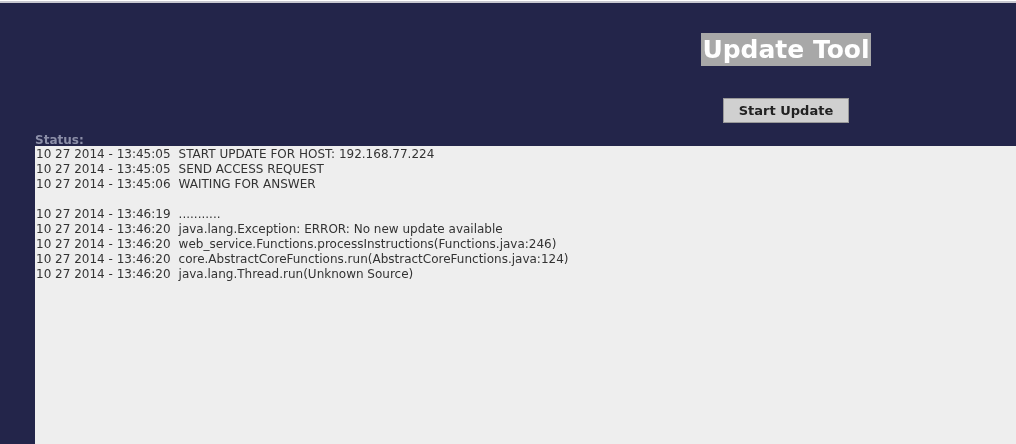  Describe the element at coordinates (786, 110) in the screenshot. I see `start-update-button: Start Update` at that location.